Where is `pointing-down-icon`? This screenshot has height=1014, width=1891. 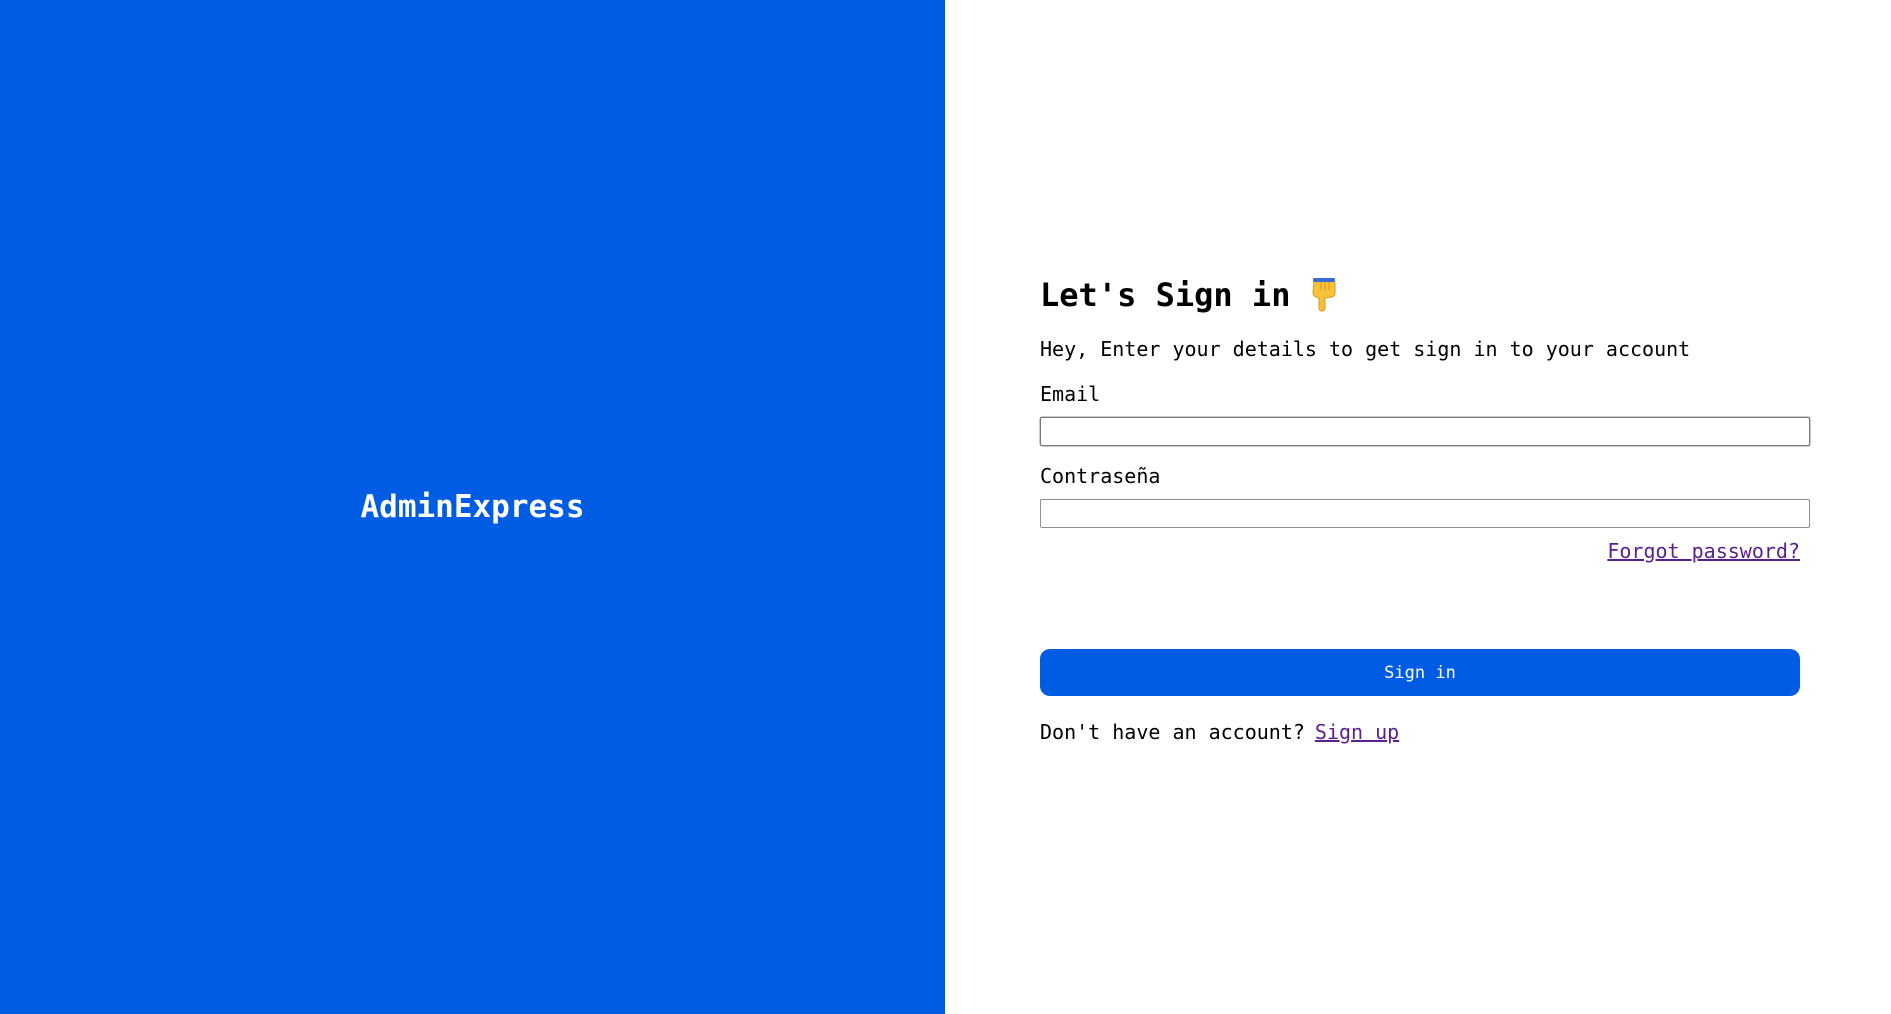 pointing-down-icon is located at coordinates (1323, 295).